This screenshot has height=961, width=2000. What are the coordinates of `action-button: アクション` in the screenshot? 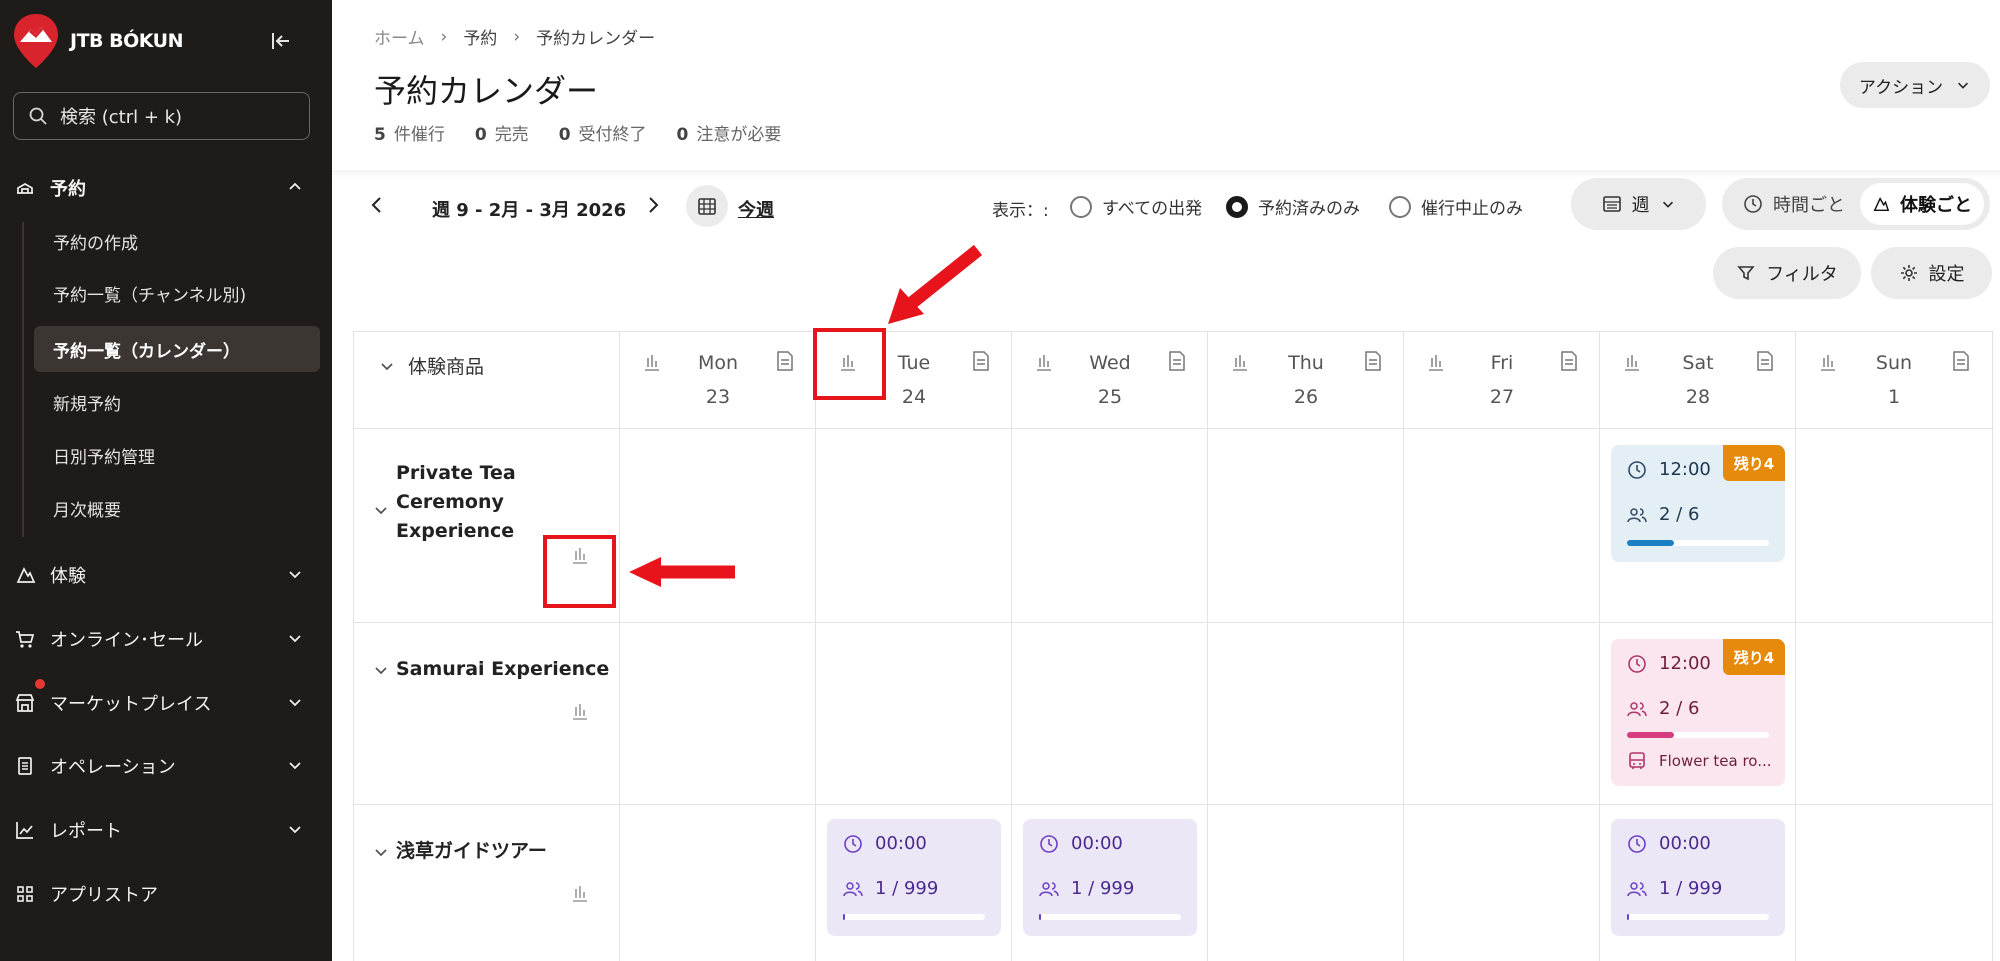 It's located at (1915, 85).